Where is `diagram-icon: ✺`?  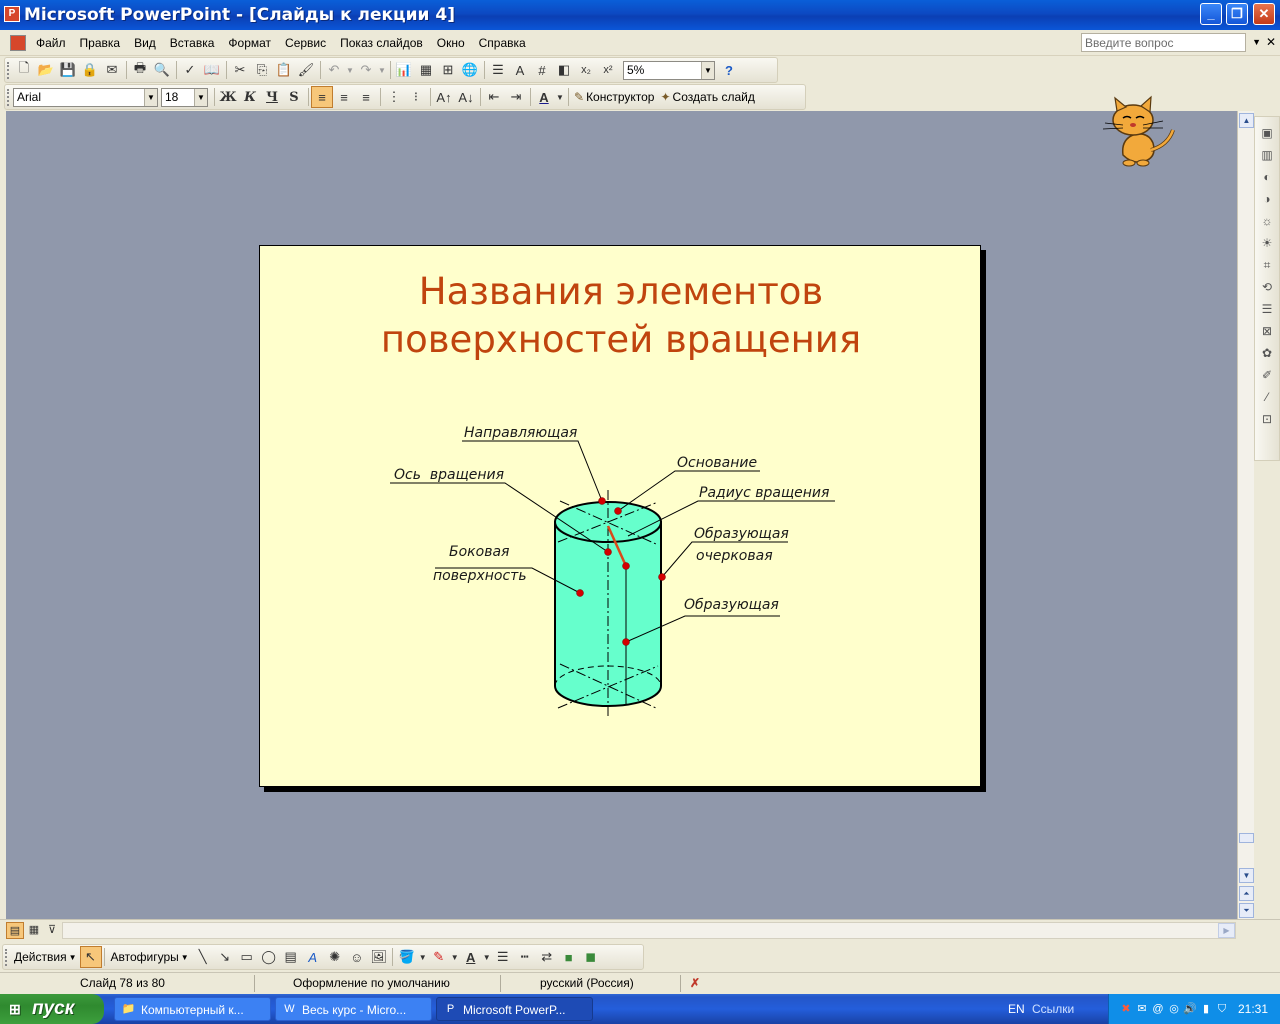
diagram-icon: ✺ is located at coordinates (335, 957).